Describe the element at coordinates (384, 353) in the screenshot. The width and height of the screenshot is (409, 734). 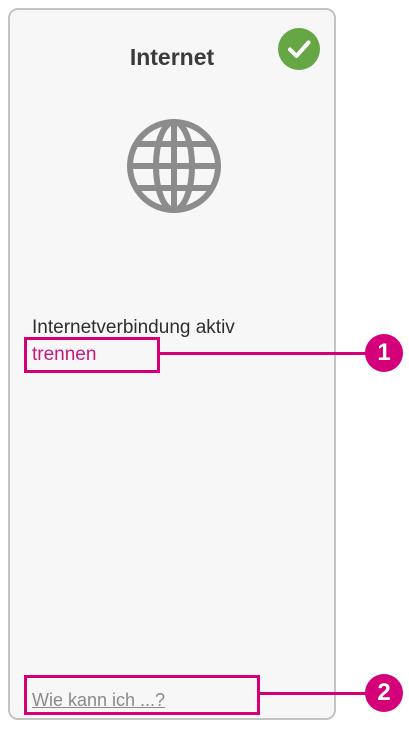
I see `callout-number-1: 1` at that location.